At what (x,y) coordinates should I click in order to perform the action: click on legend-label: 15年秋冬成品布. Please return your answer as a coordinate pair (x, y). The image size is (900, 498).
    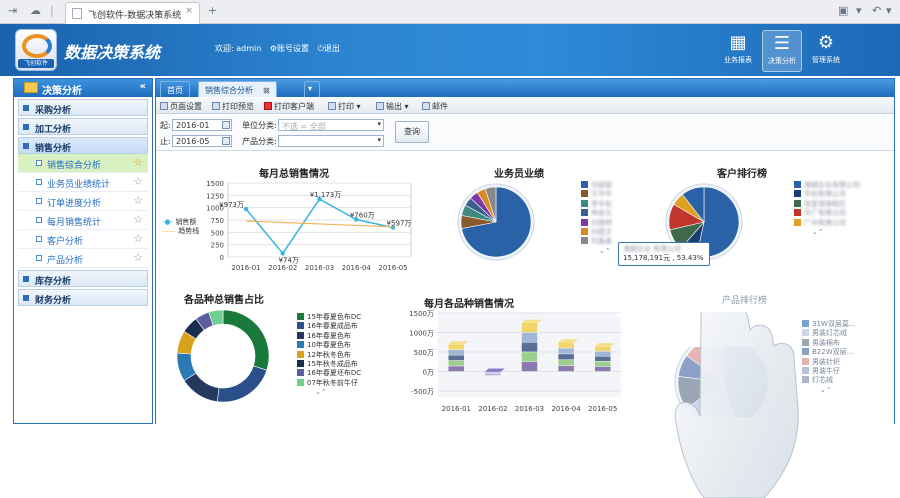
    Looking at the image, I should click on (332, 364).